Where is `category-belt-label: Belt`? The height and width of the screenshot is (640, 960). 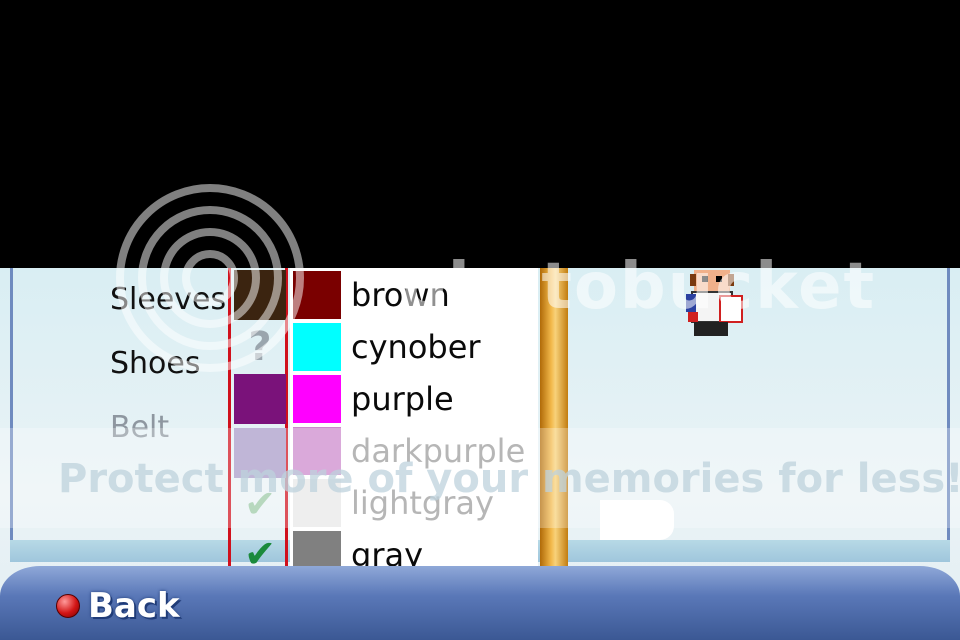
category-belt-label: Belt is located at coordinates (139, 427).